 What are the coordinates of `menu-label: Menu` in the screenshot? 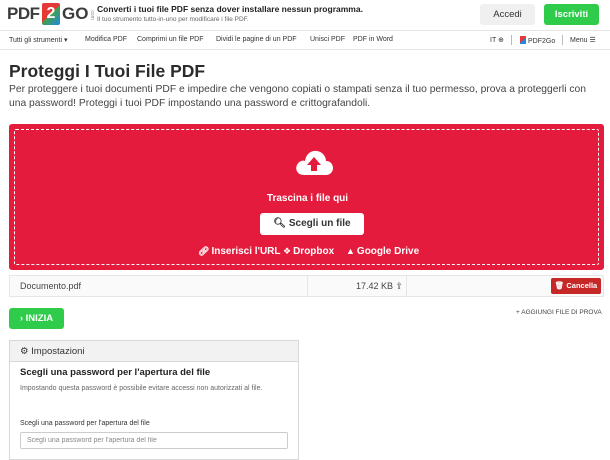 It's located at (579, 40).